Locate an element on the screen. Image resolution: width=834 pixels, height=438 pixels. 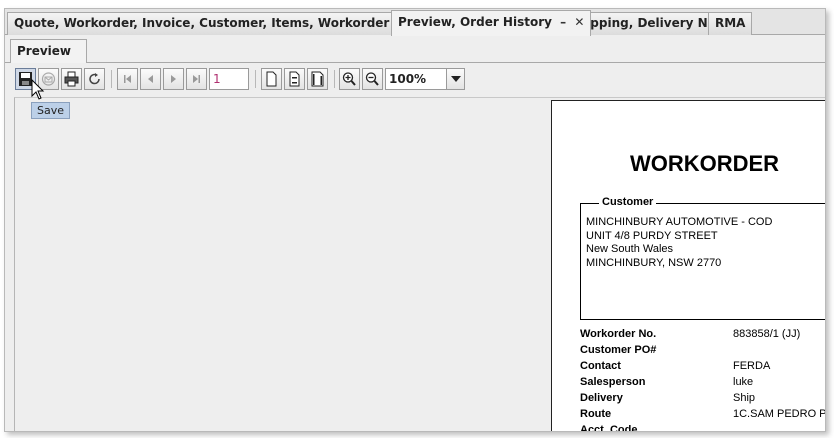
customer-line: MINCHINBURY, NSW 2770 is located at coordinates (654, 262).